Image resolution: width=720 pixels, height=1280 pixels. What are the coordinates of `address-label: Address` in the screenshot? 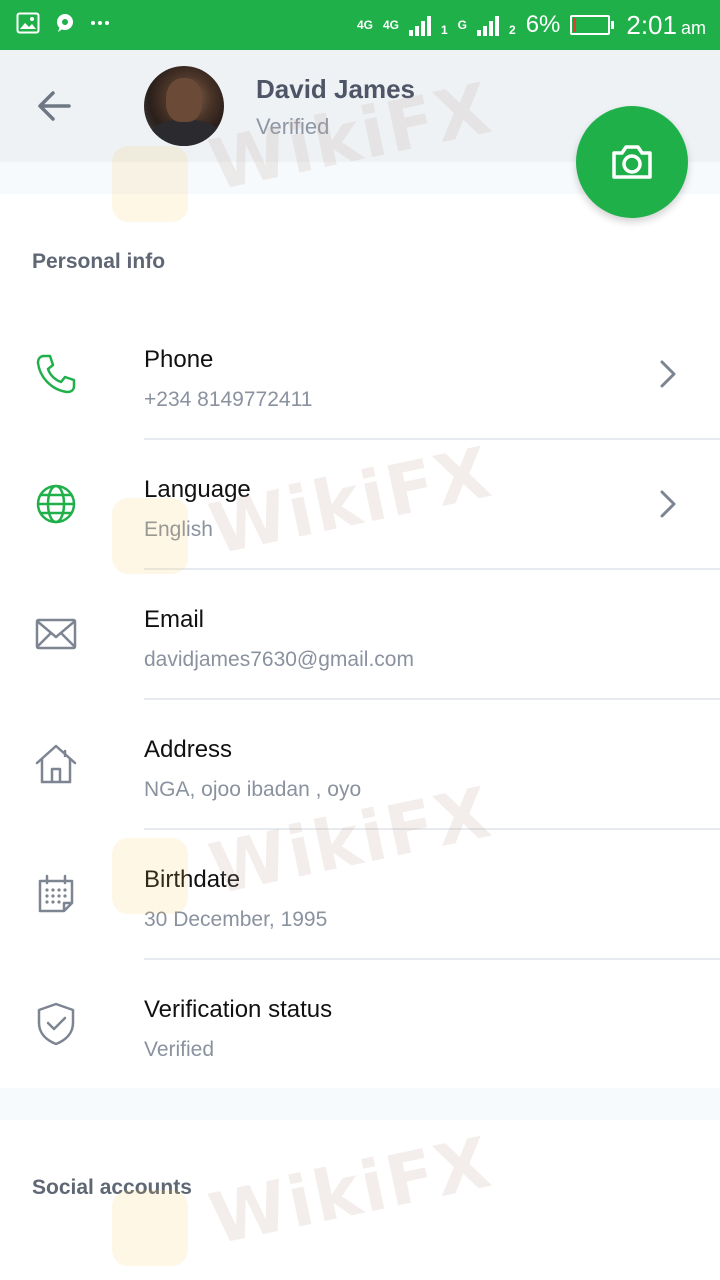 It's located at (188, 749).